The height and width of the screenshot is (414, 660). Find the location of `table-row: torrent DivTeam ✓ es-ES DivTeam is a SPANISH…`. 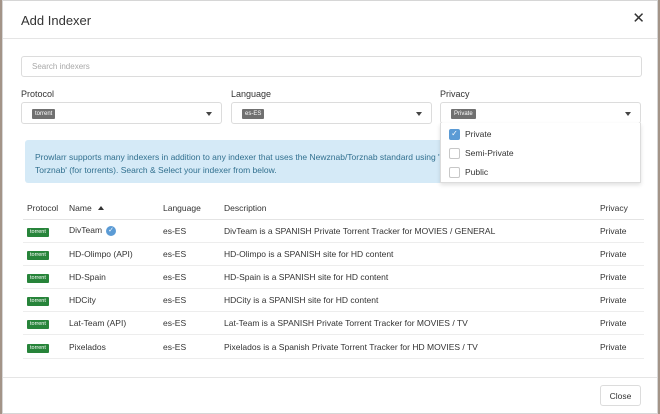

table-row: torrent DivTeam ✓ es-ES DivTeam is a SPANISH… is located at coordinates (333, 231).